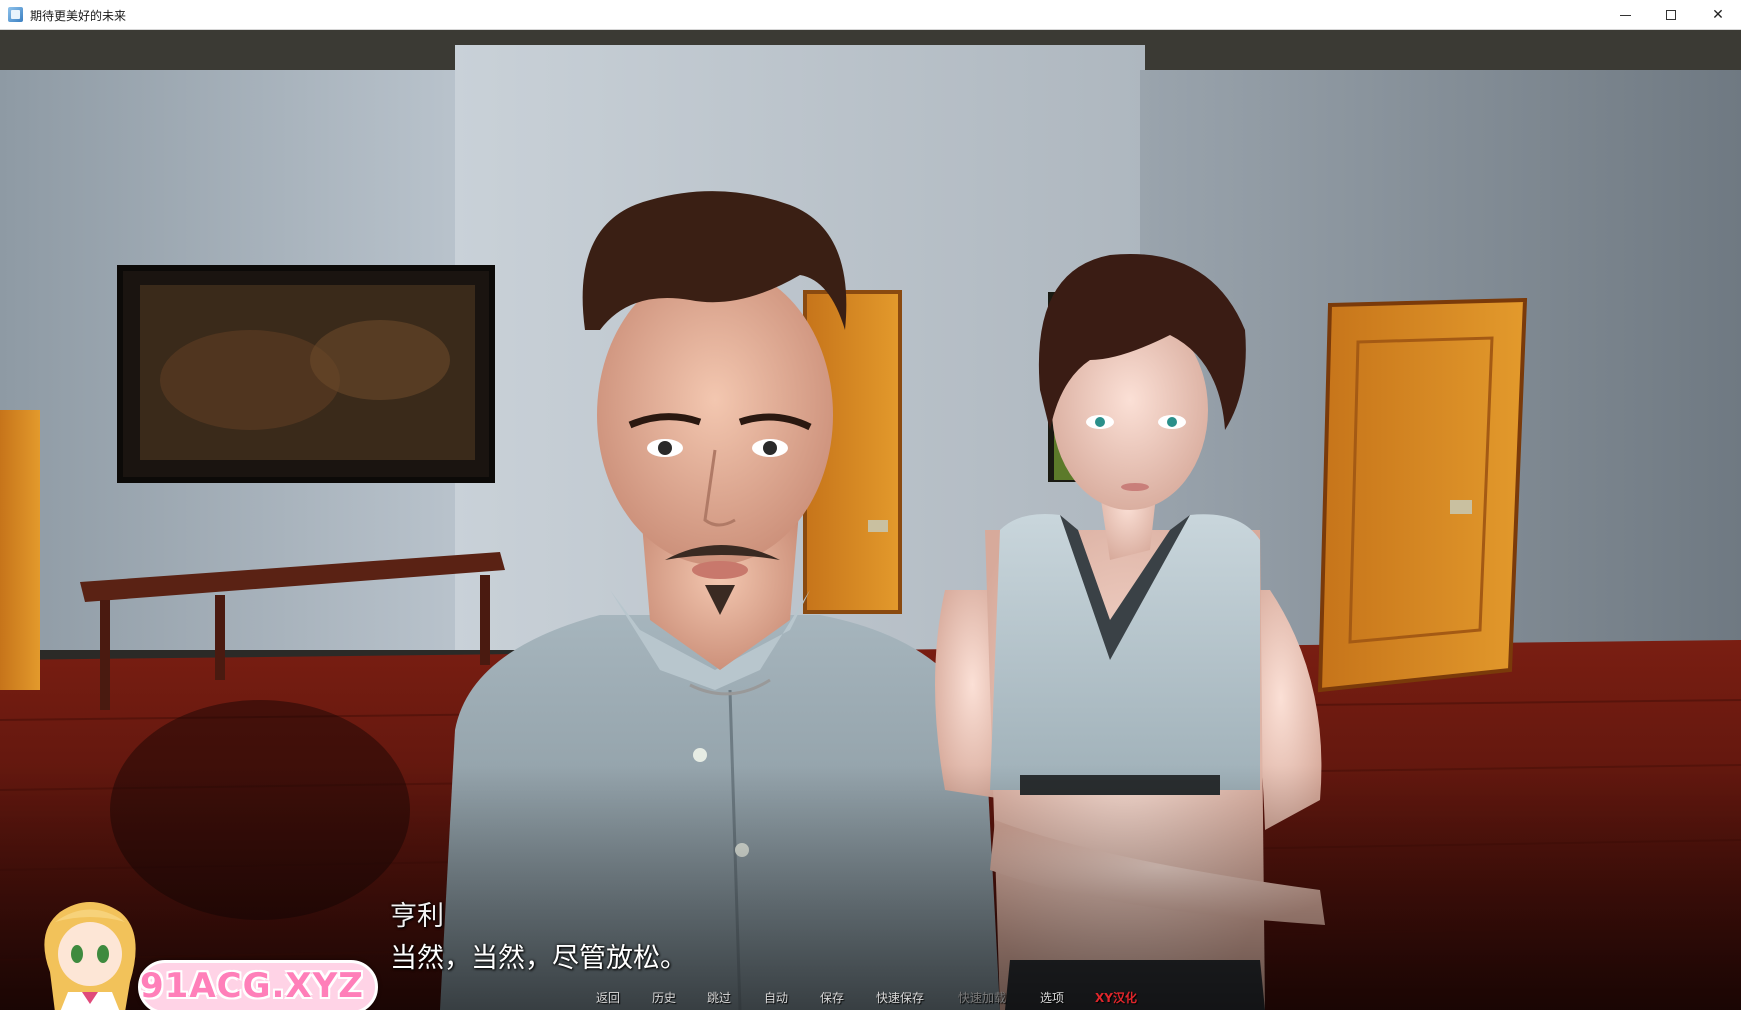 This screenshot has height=1010, width=1741. I want to click on history-button: 历史, so click(664, 997).